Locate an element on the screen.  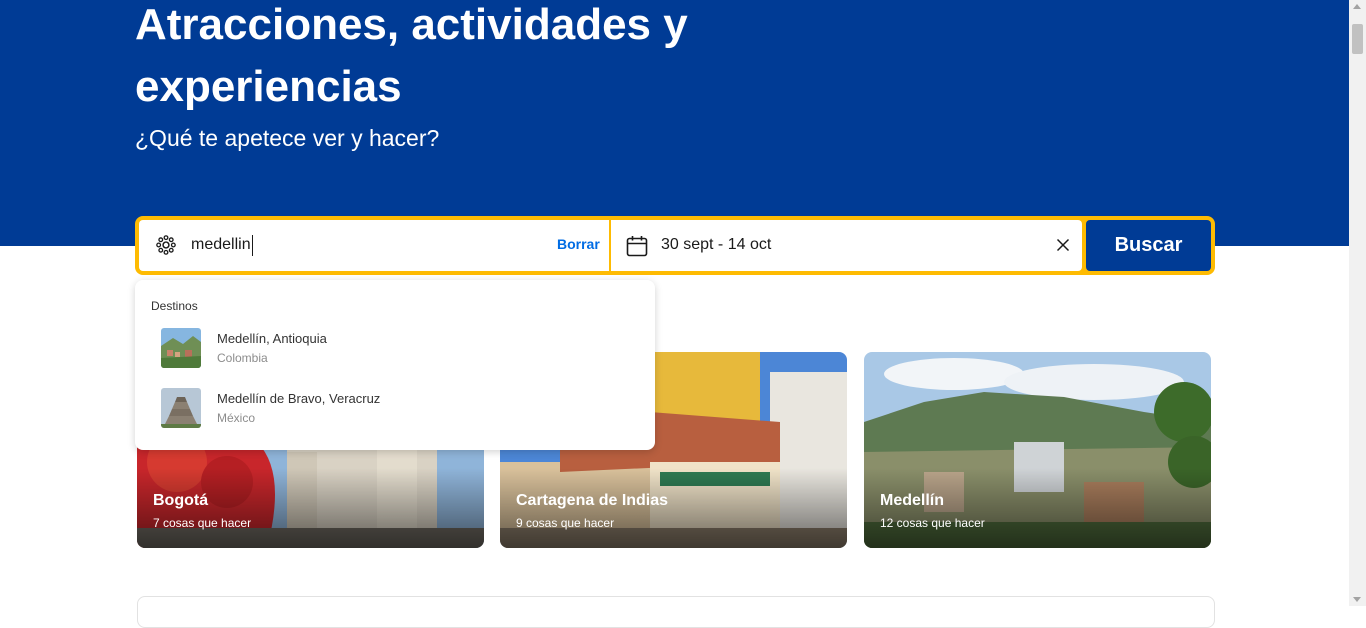
card-title: Bogotá is located at coordinates (181, 500).